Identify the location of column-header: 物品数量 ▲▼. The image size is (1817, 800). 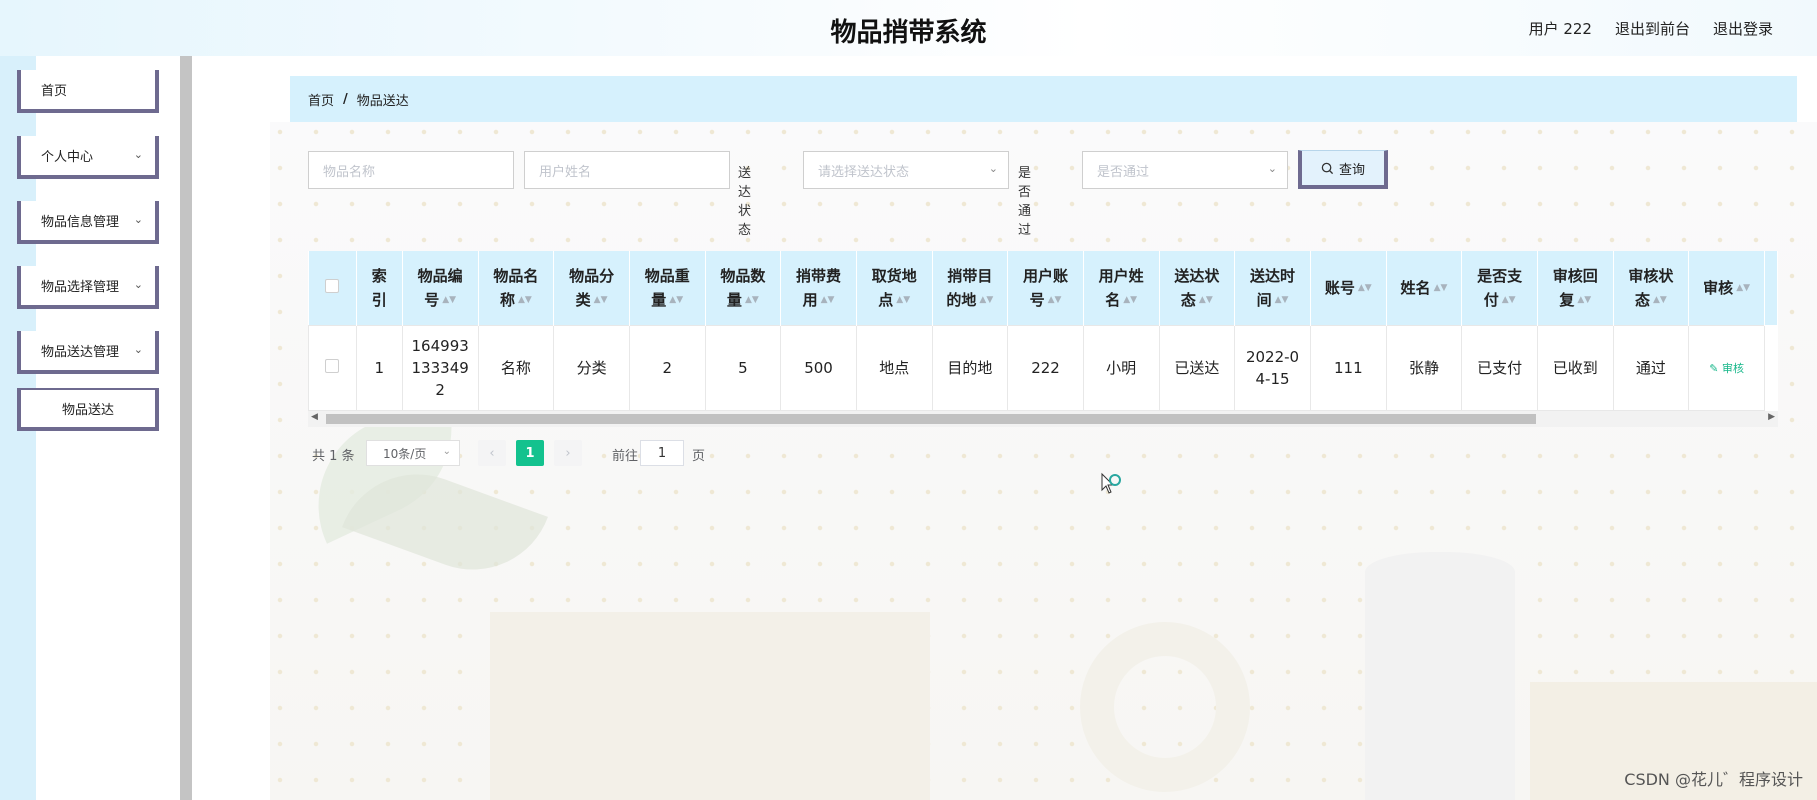
(743, 288).